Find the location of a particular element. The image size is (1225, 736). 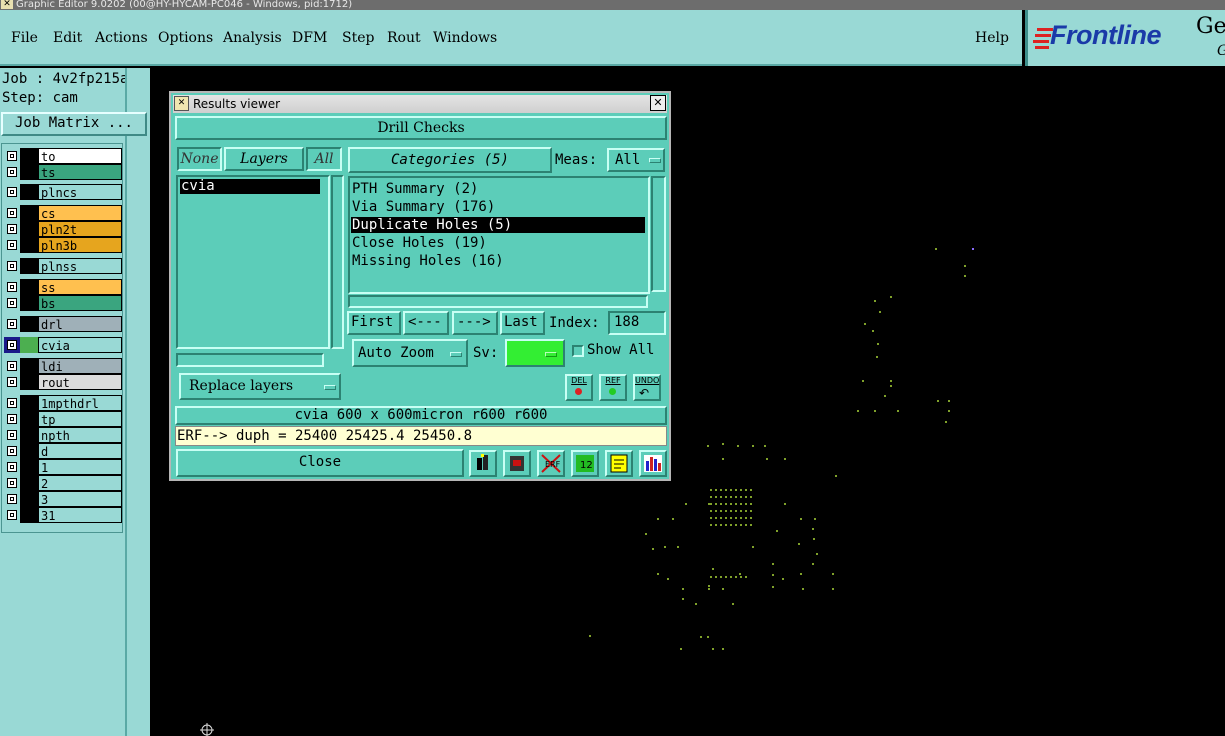

del-button: DEL is located at coordinates (579, 387).